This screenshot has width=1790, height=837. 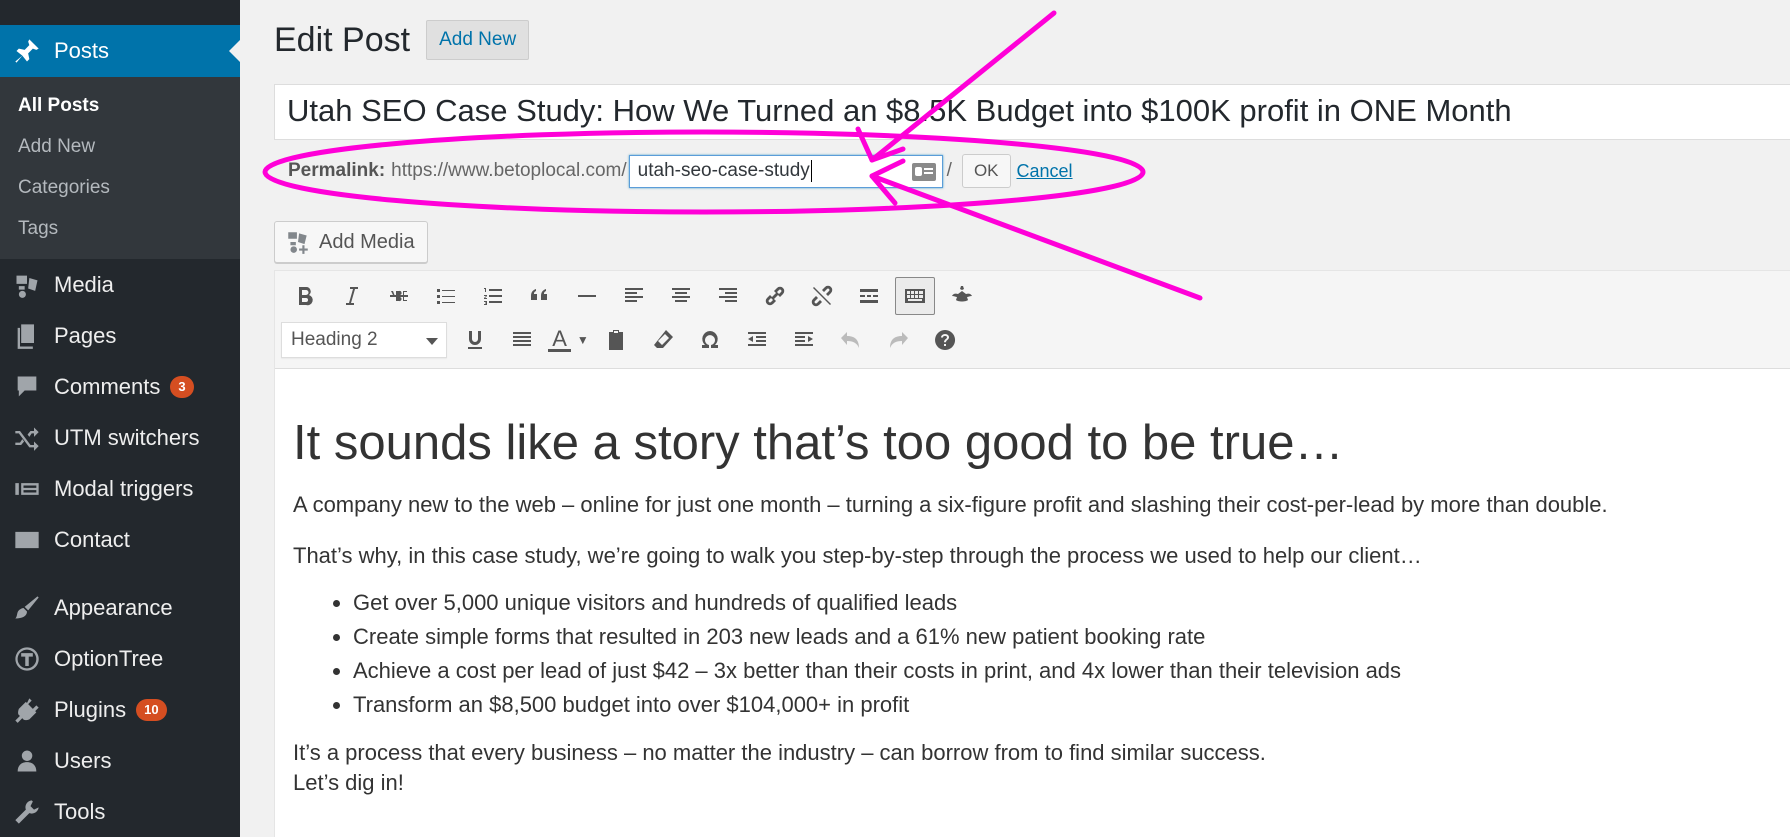 What do you see at coordinates (615, 340) in the screenshot?
I see `paste-text-icon` at bounding box center [615, 340].